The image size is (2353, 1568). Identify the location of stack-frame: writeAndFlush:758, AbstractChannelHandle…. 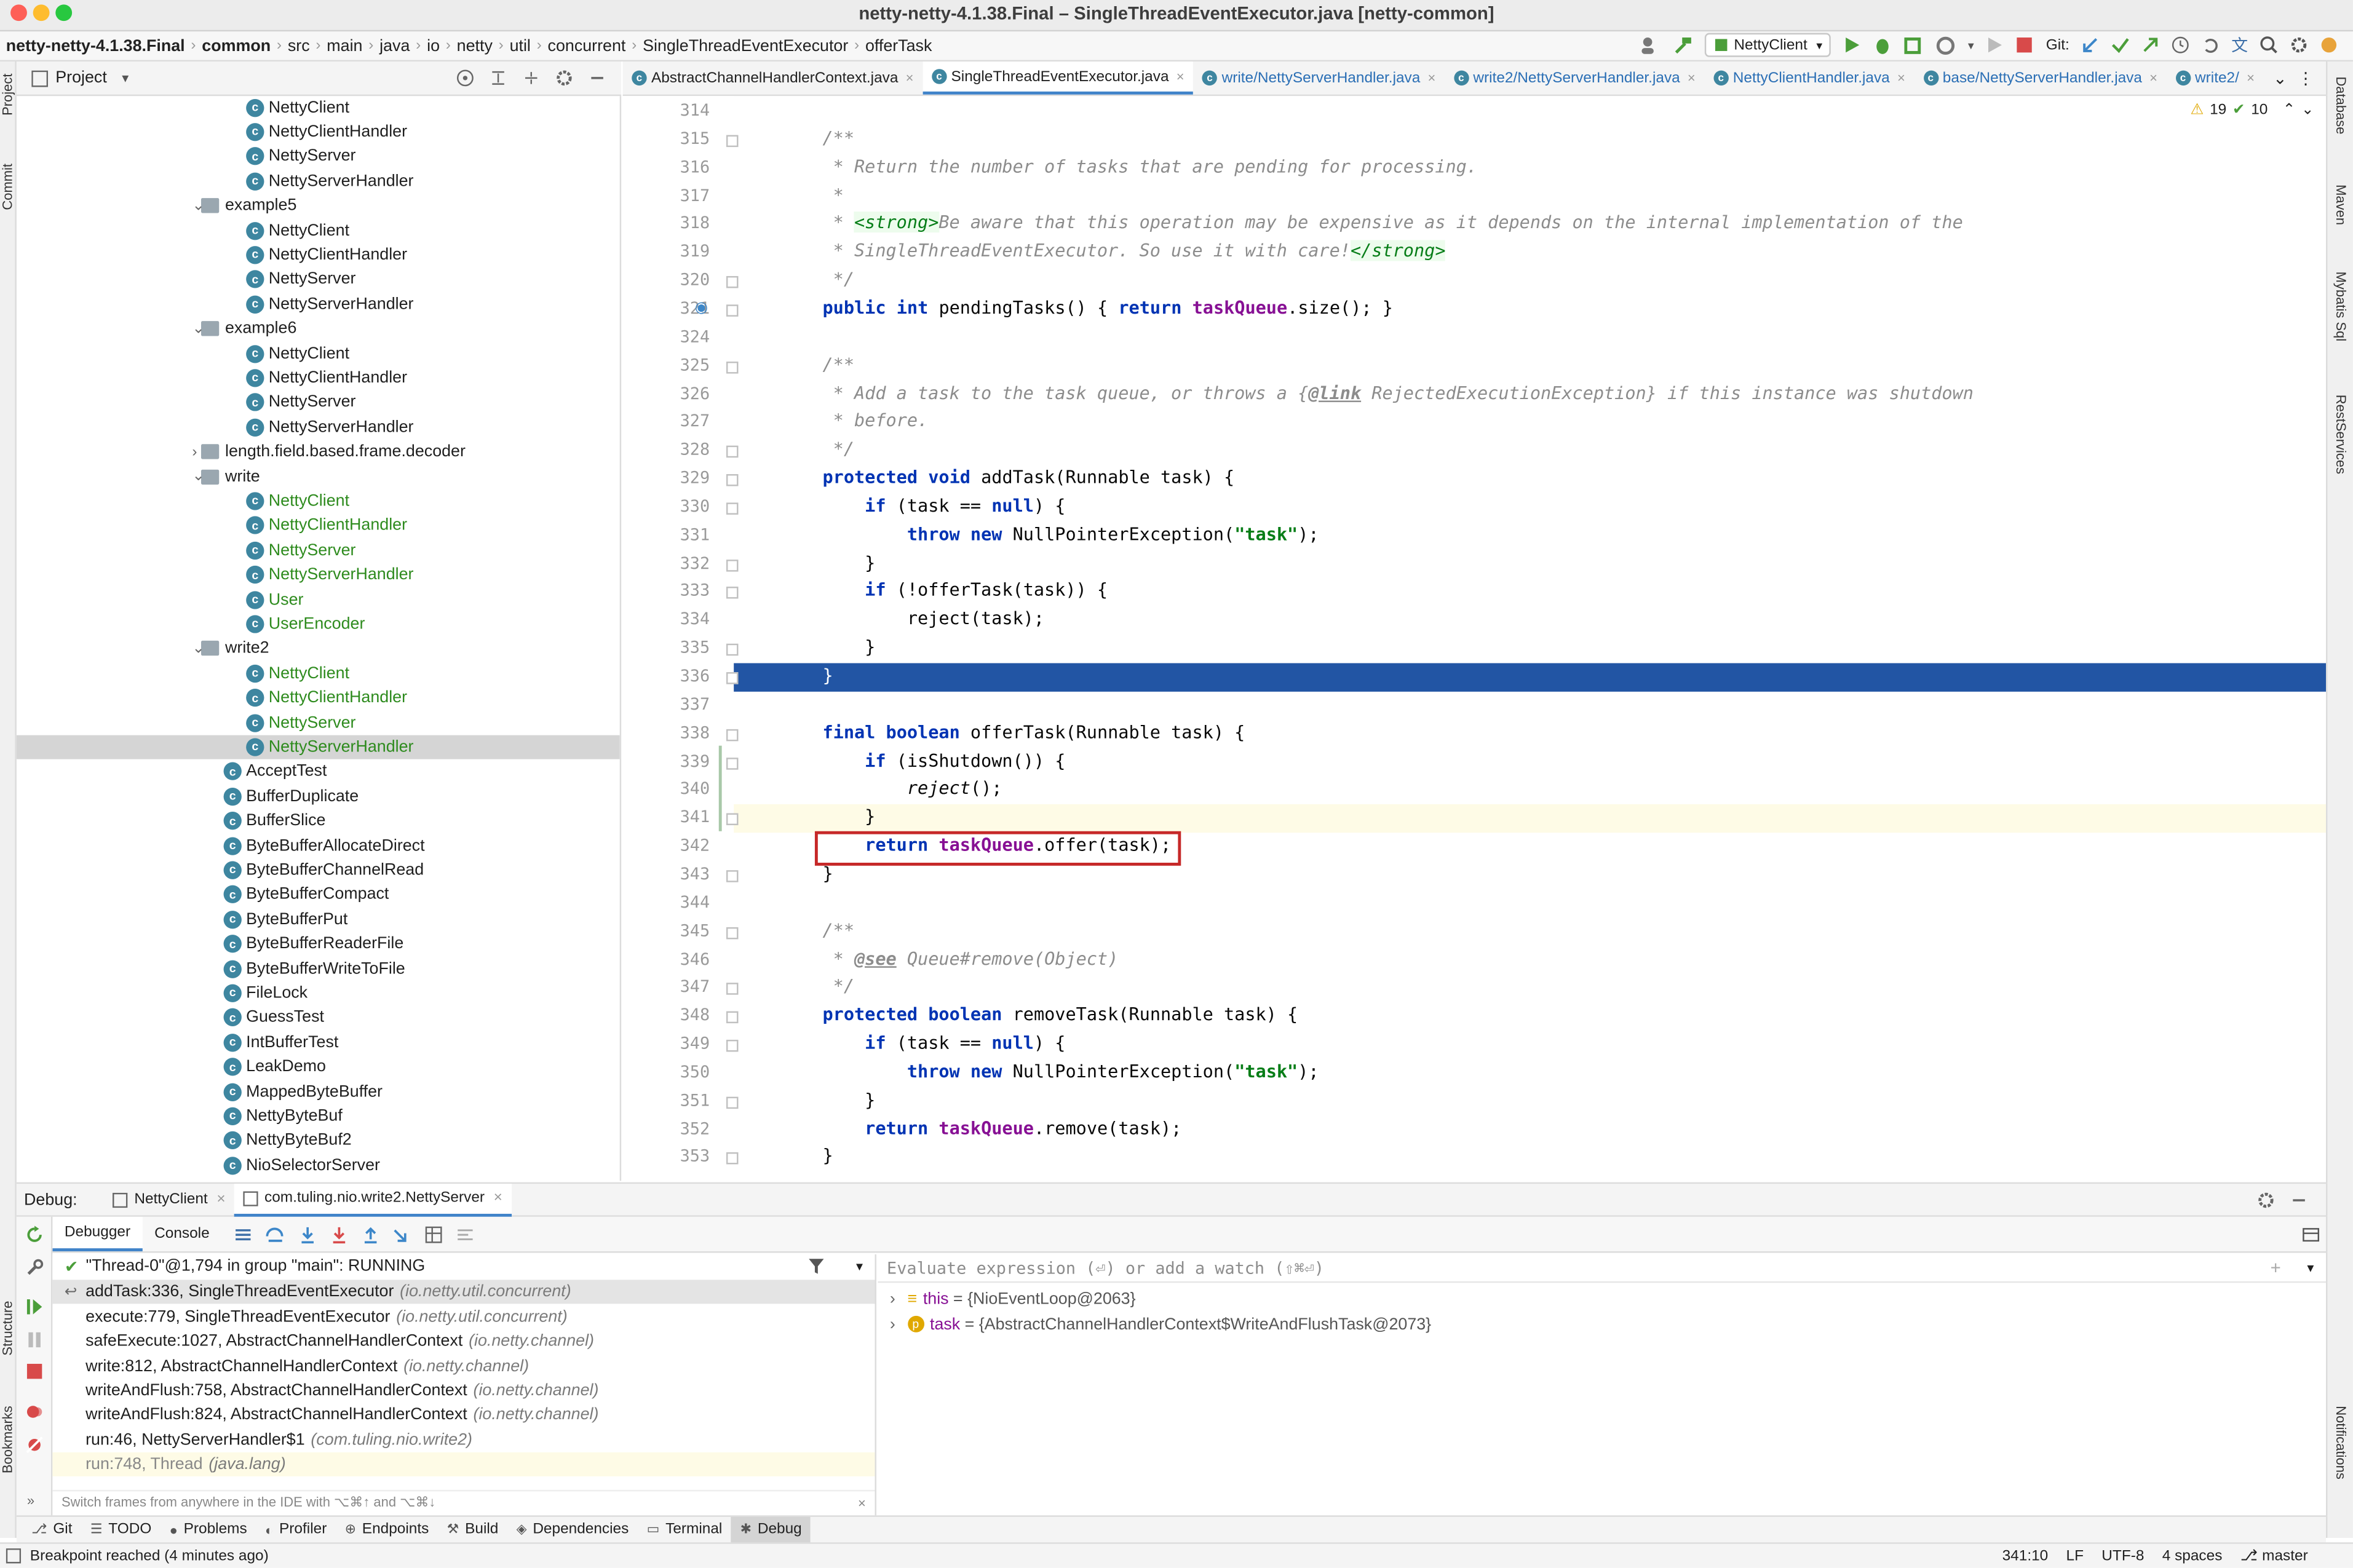
(463, 1391).